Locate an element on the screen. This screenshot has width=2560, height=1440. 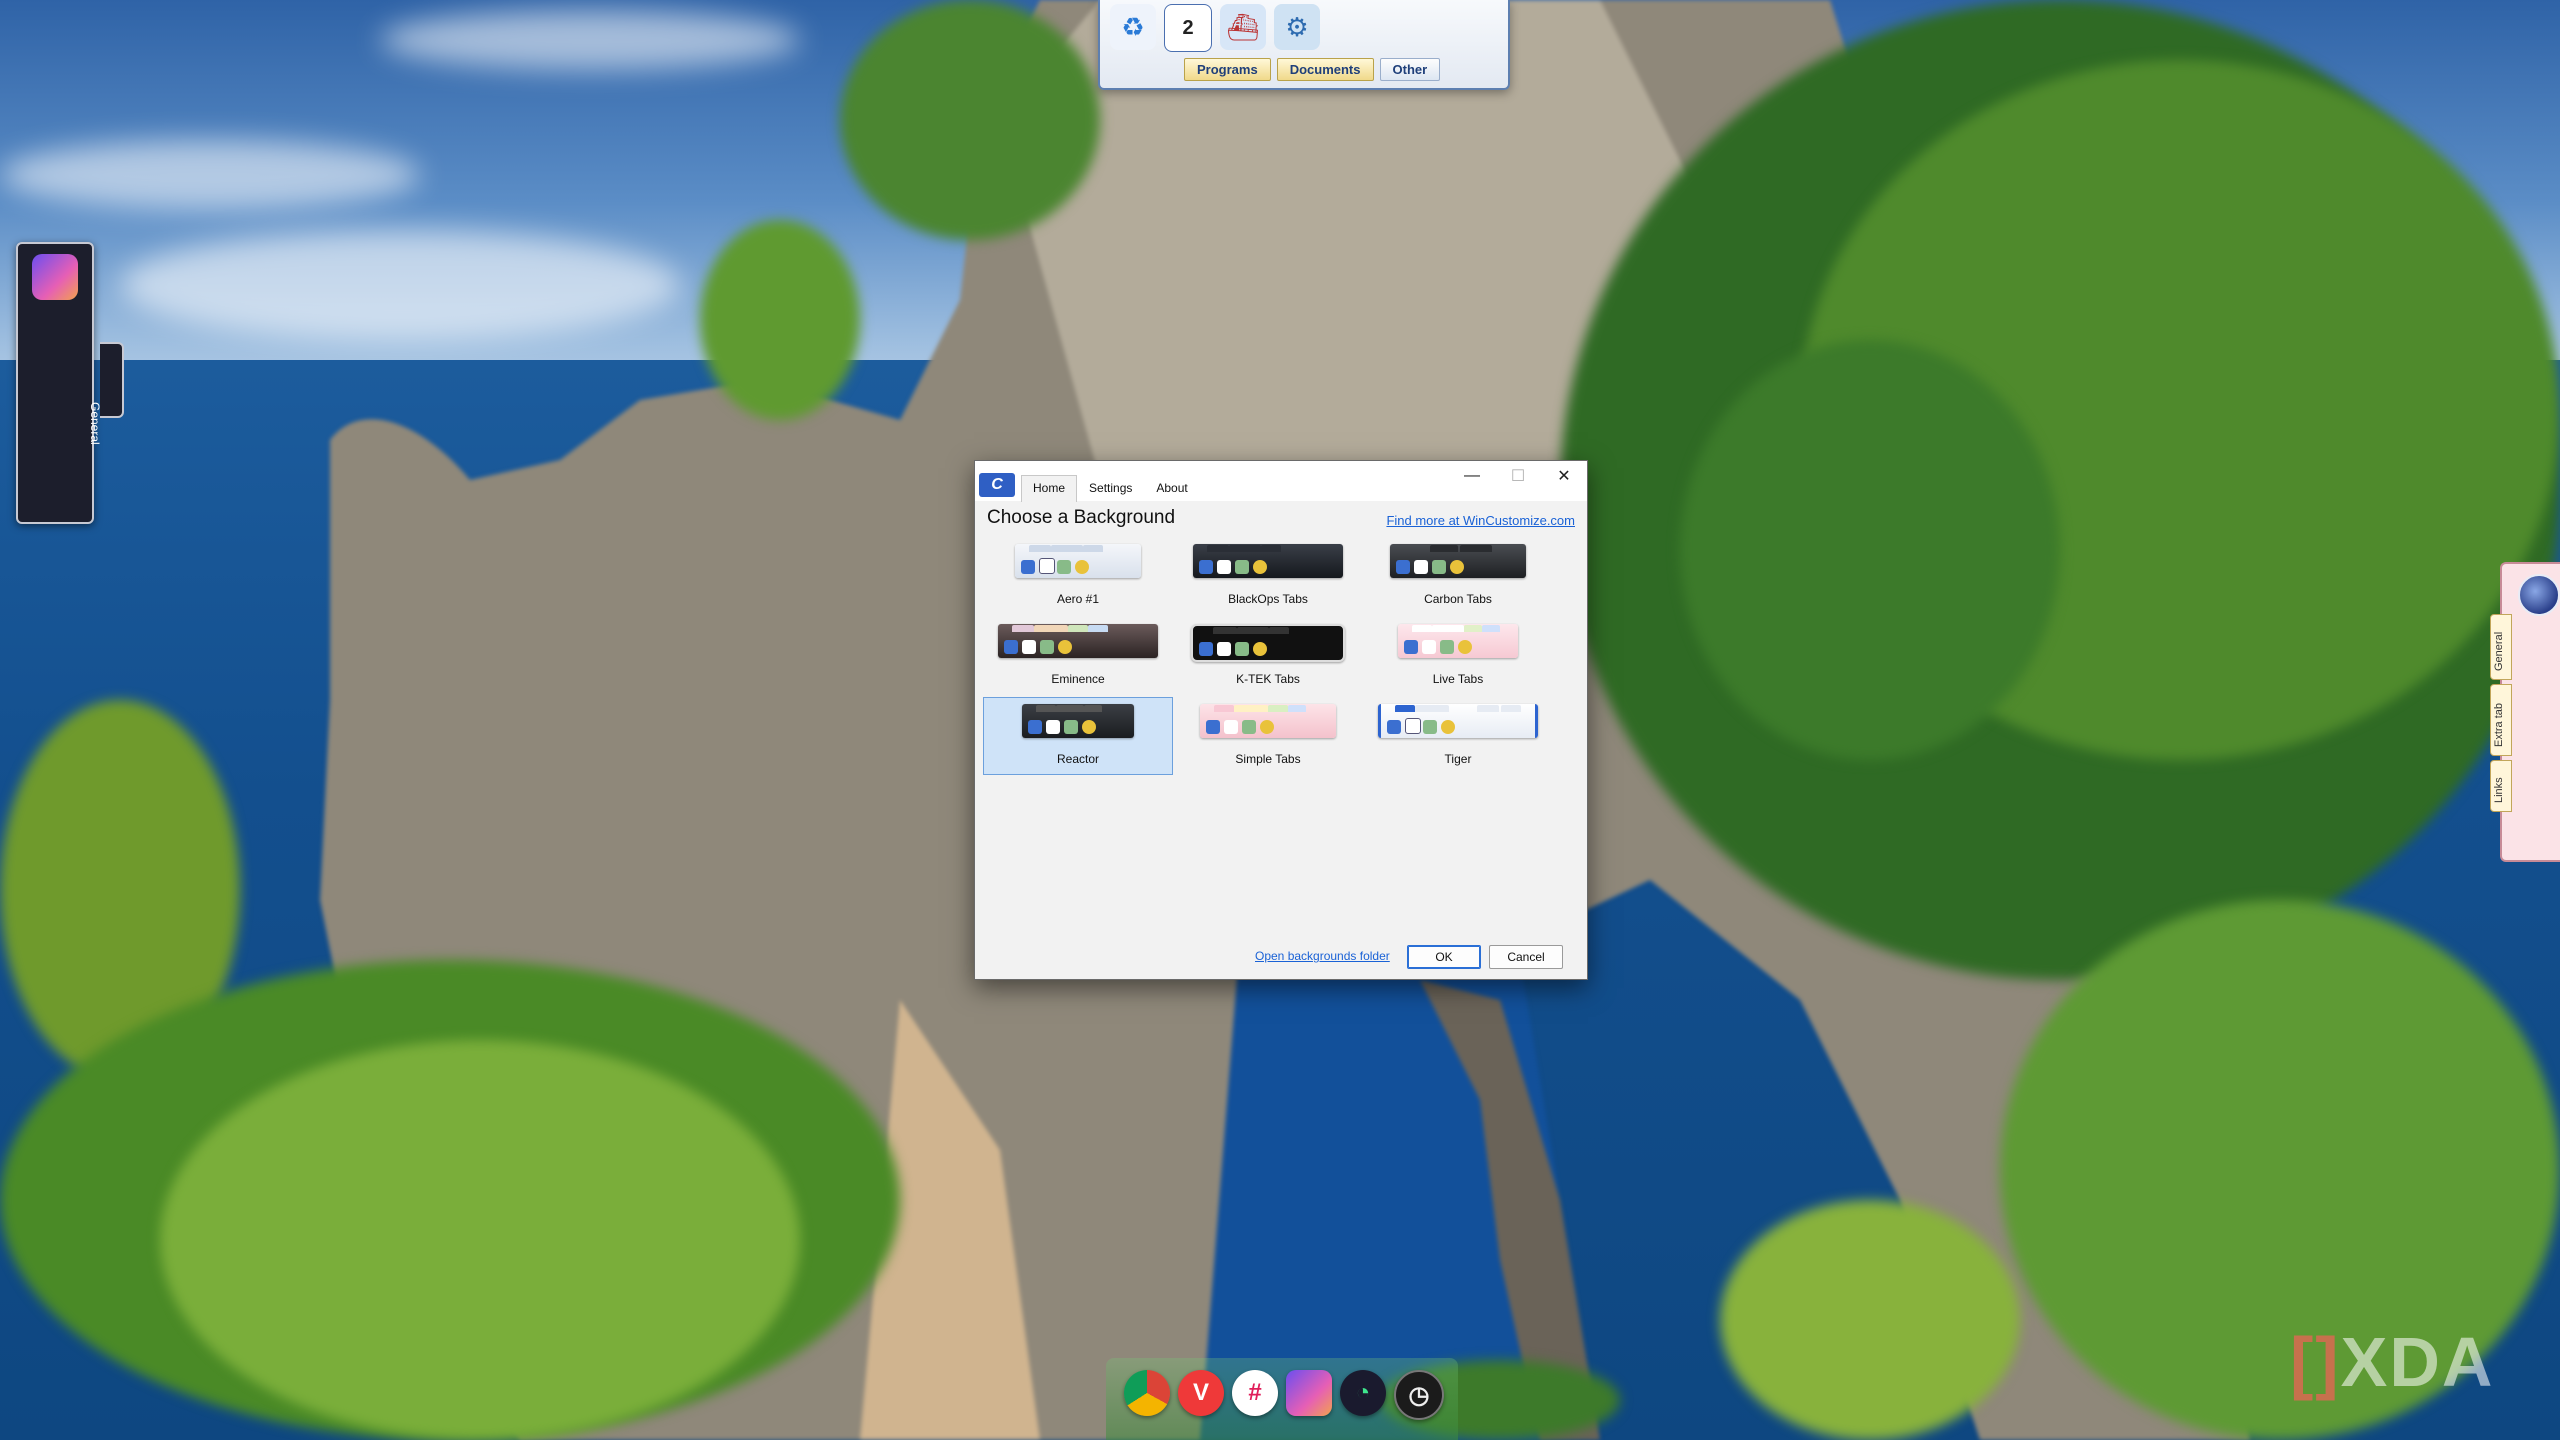
background-label: Reactor is located at coordinates (1078, 759).